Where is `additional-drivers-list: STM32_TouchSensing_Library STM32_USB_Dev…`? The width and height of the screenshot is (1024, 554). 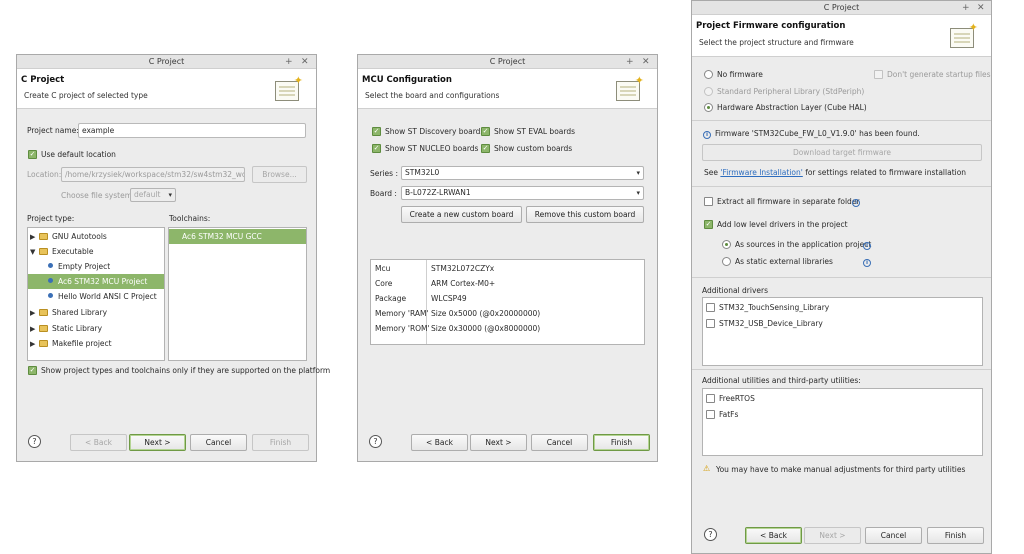
additional-drivers-list: STM32_TouchSensing_Library STM32_USB_Dev… is located at coordinates (842, 331).